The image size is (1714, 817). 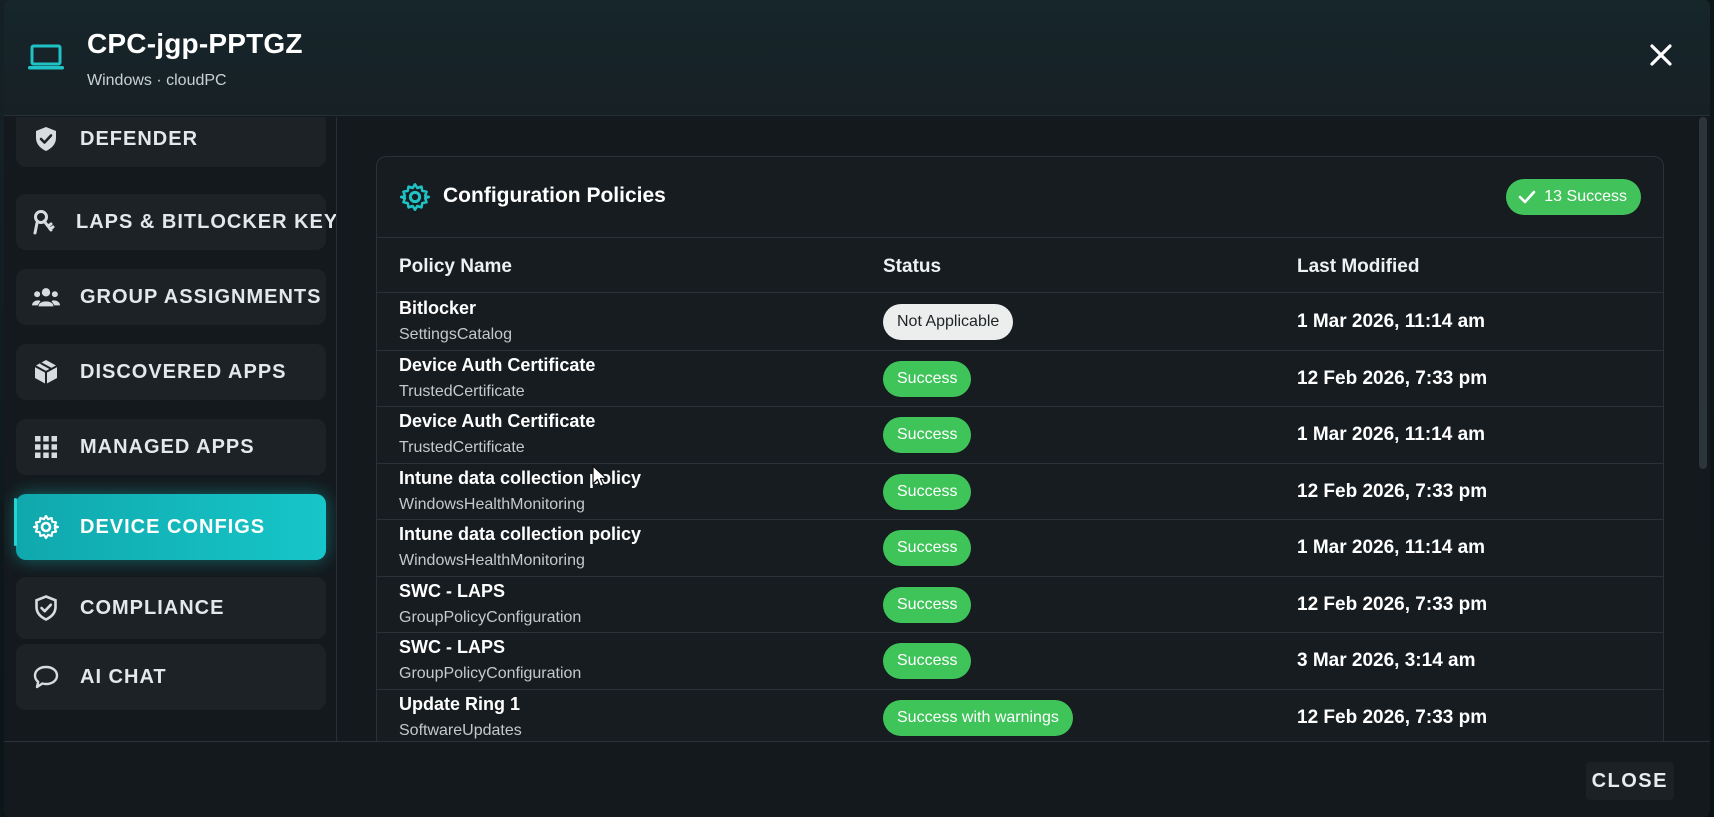 What do you see at coordinates (167, 446) in the screenshot?
I see `sidebar-item-label: MANAGED APPS` at bounding box center [167, 446].